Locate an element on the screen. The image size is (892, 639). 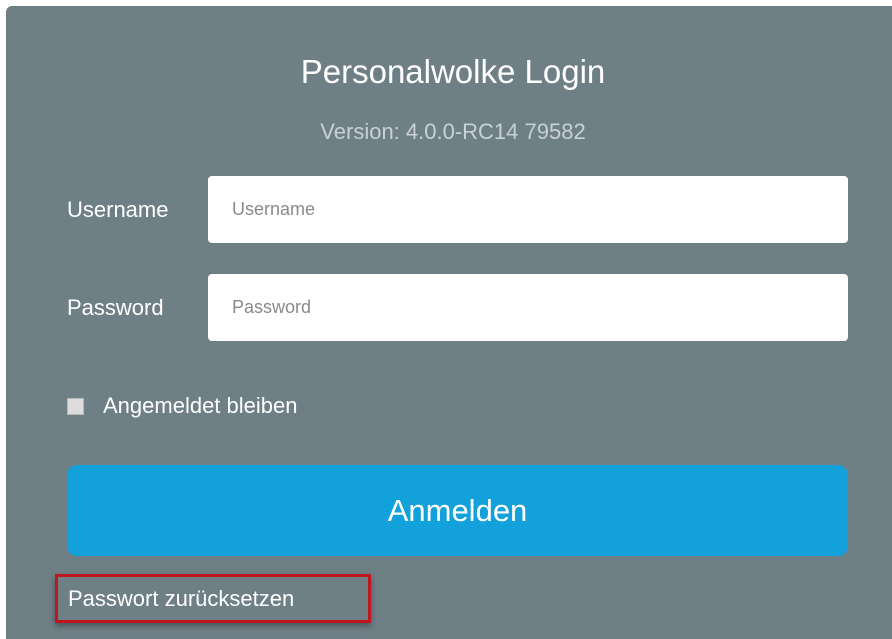
remember-me-checkbox is located at coordinates (75, 406).